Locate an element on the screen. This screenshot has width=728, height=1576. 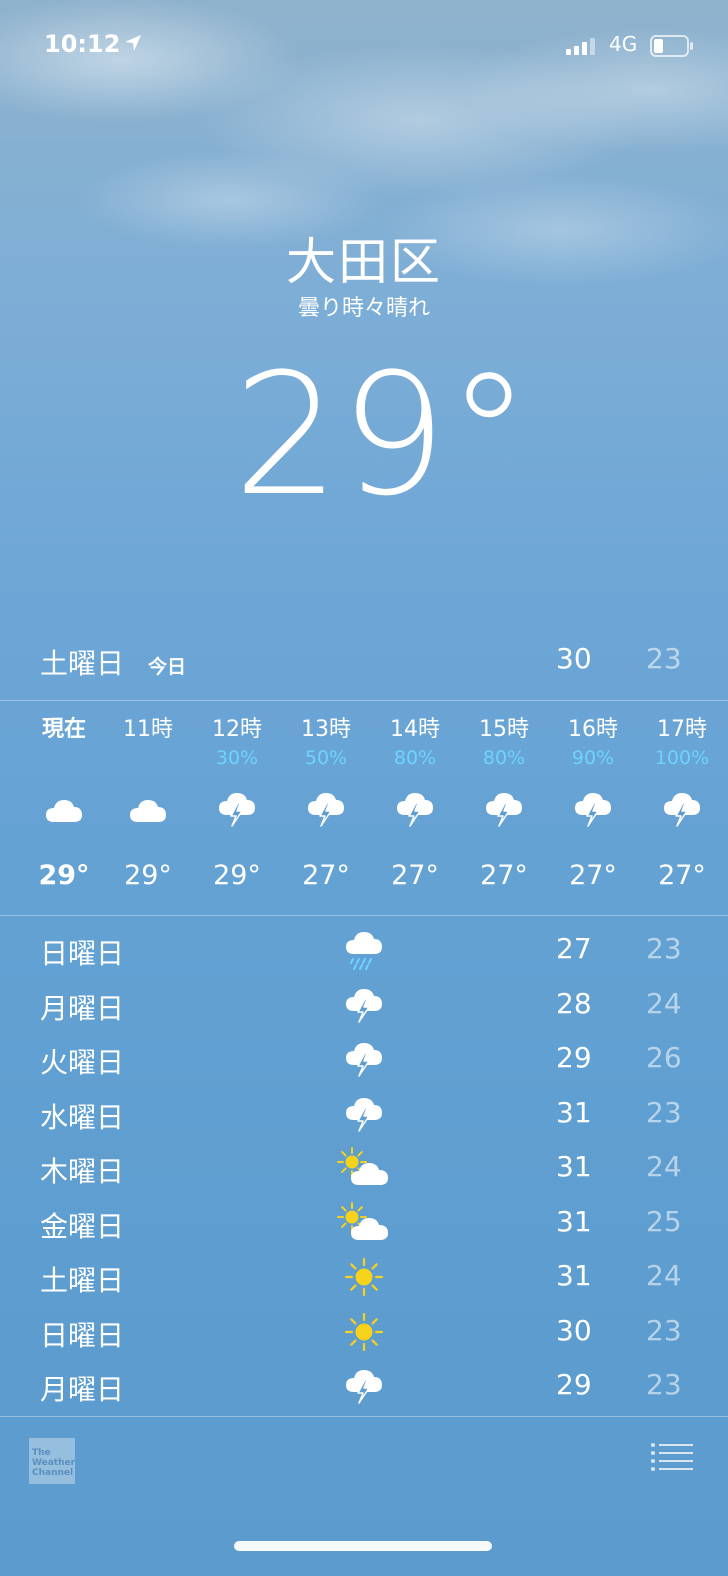
hour-label: 12時 is located at coordinates (237, 729).